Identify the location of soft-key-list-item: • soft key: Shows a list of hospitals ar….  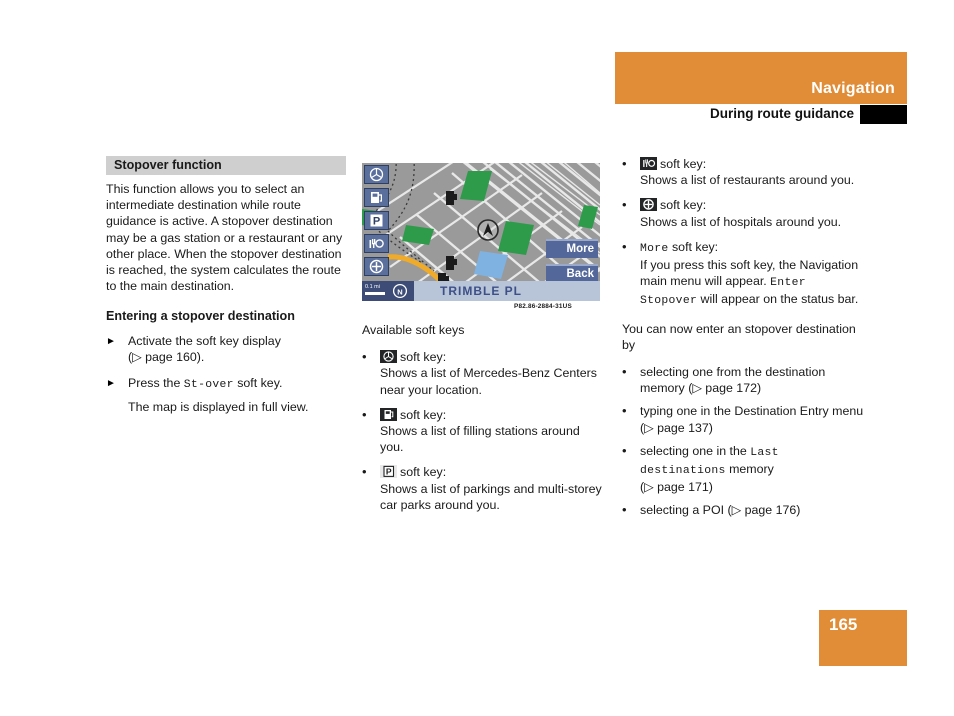
(743, 213).